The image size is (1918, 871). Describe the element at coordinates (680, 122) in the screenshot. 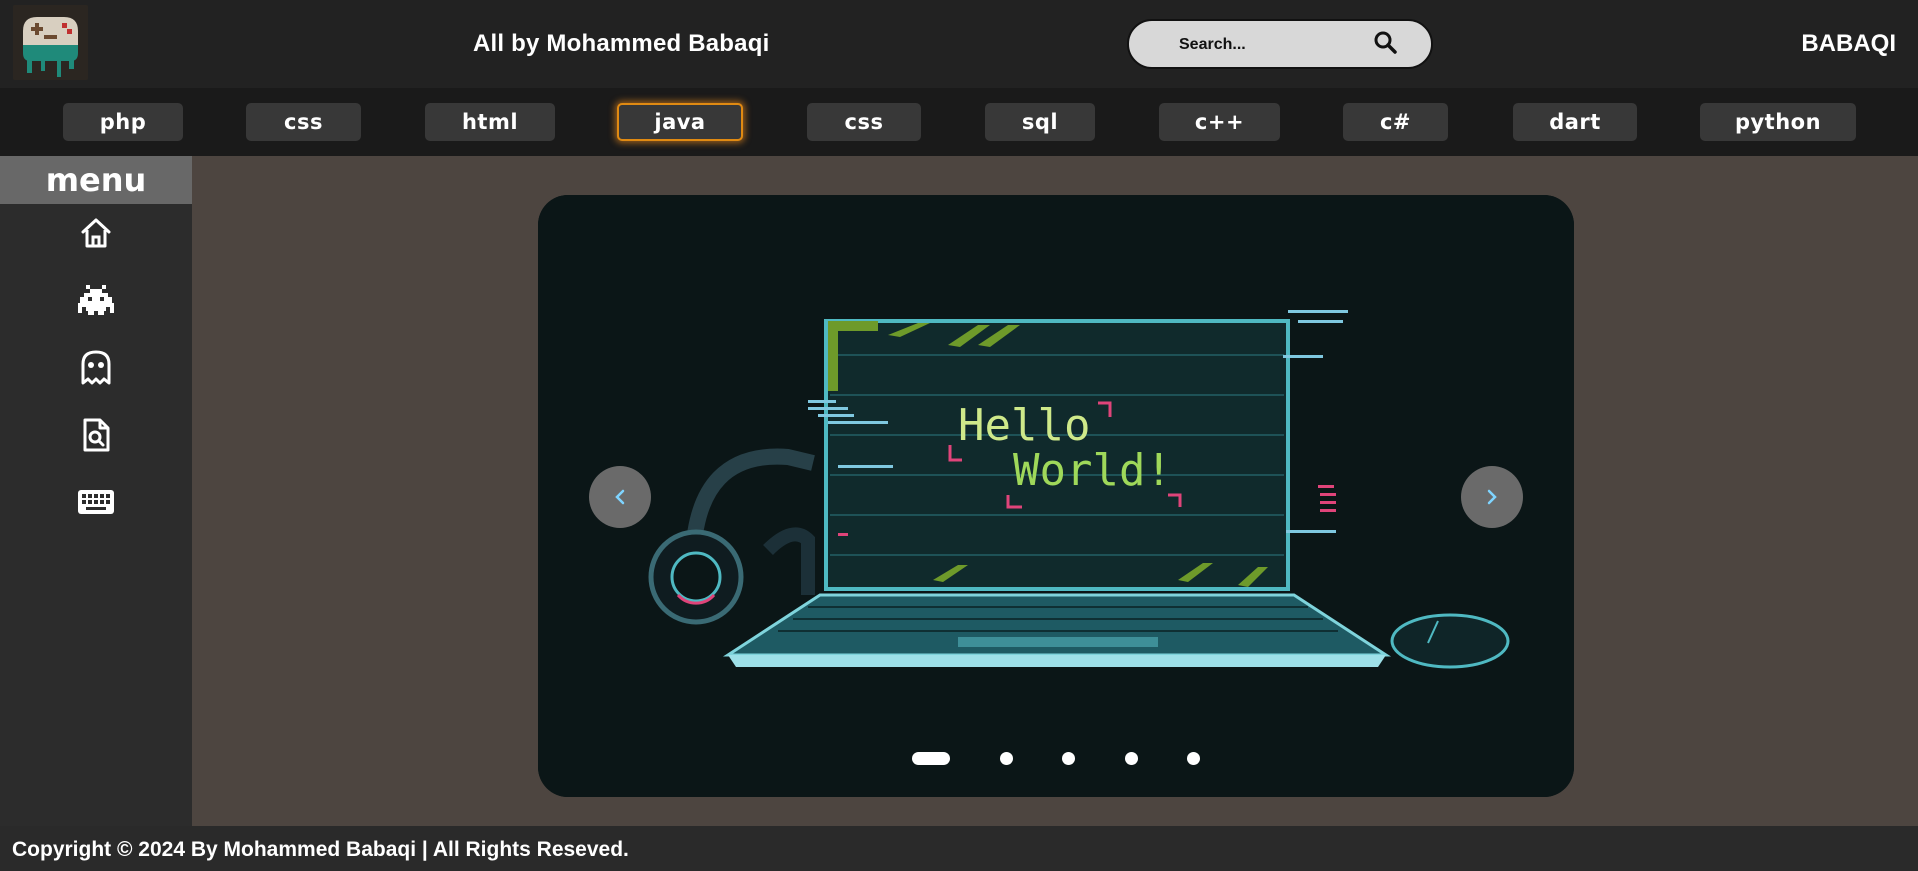

I see `tab-java: java` at that location.